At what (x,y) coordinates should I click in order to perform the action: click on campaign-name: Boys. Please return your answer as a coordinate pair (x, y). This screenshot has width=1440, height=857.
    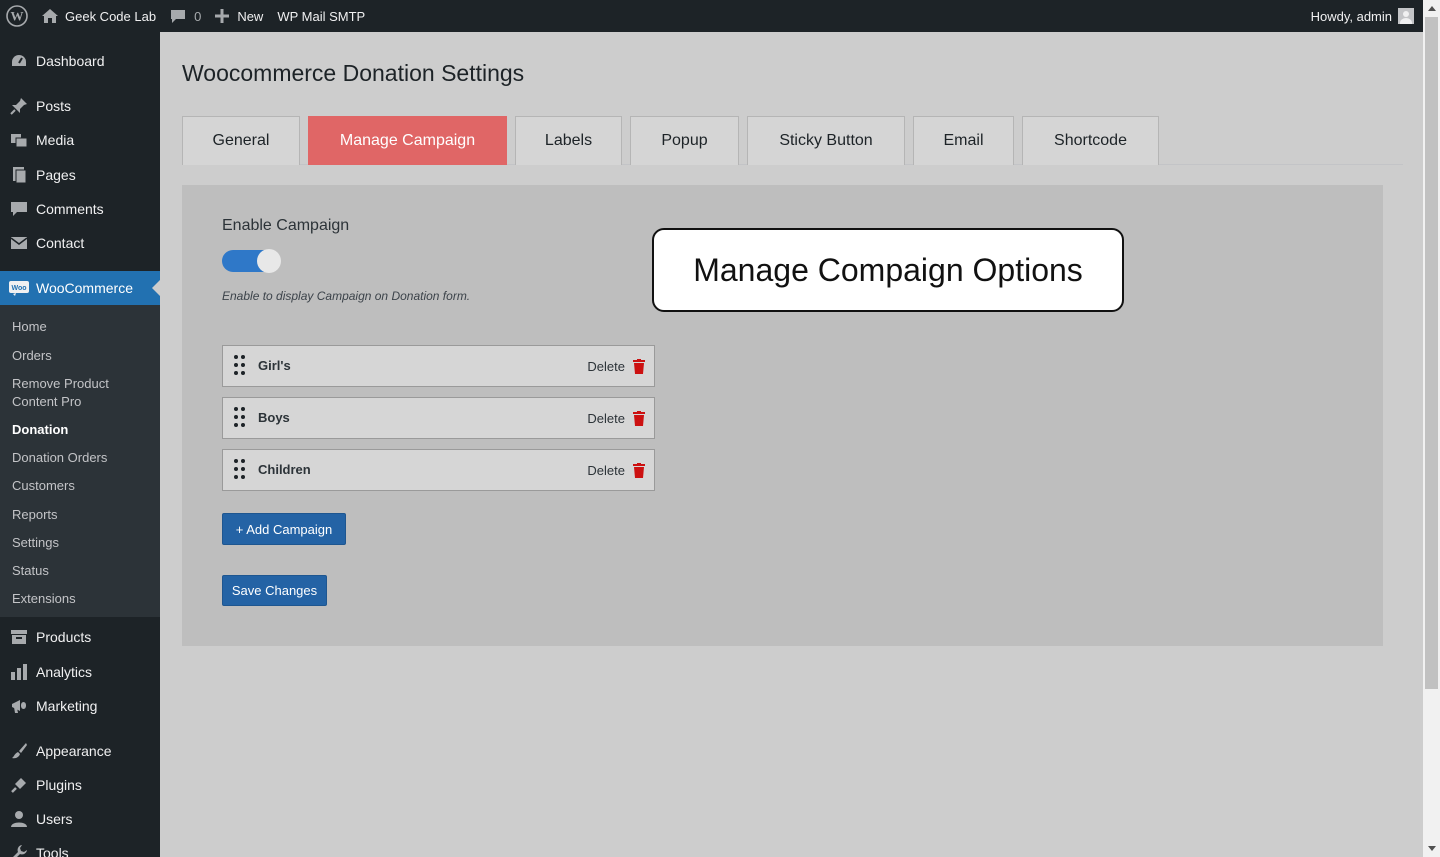
    Looking at the image, I should click on (274, 417).